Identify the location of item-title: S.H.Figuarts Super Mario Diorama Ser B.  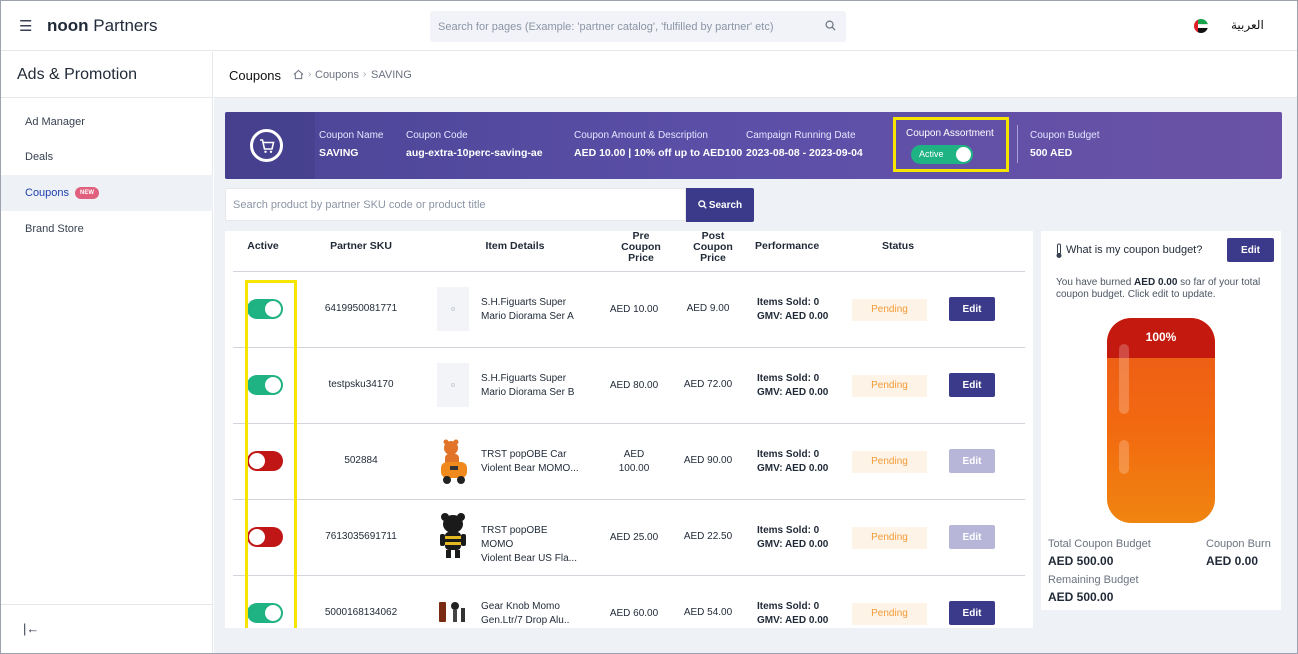
(528, 385).